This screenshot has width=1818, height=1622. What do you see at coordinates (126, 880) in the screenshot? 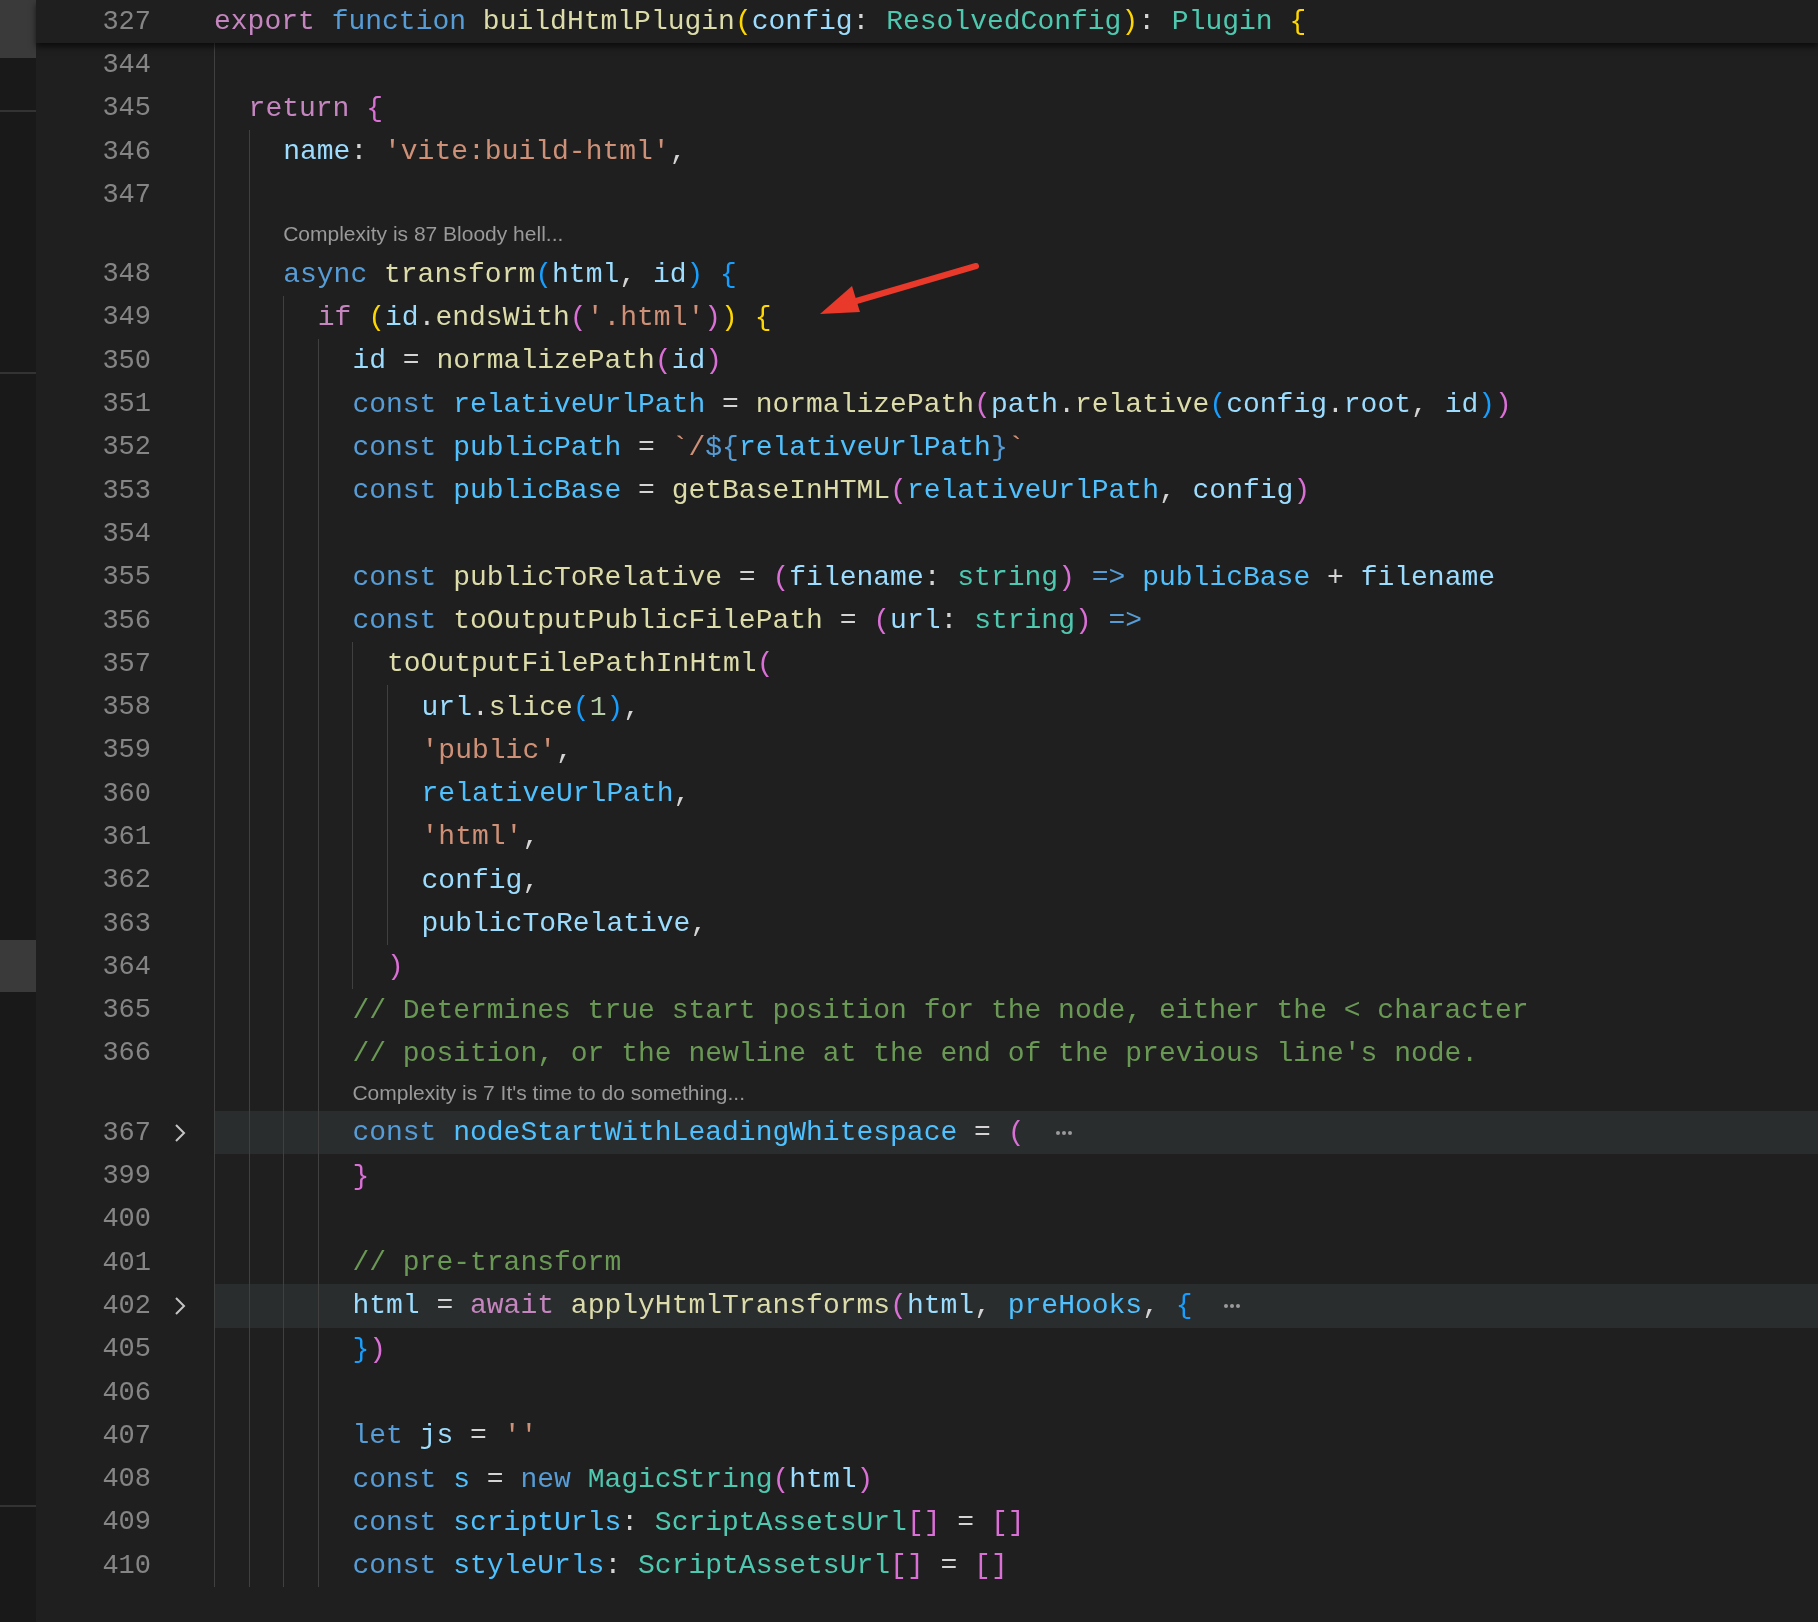
I see `line-number: 362` at bounding box center [126, 880].